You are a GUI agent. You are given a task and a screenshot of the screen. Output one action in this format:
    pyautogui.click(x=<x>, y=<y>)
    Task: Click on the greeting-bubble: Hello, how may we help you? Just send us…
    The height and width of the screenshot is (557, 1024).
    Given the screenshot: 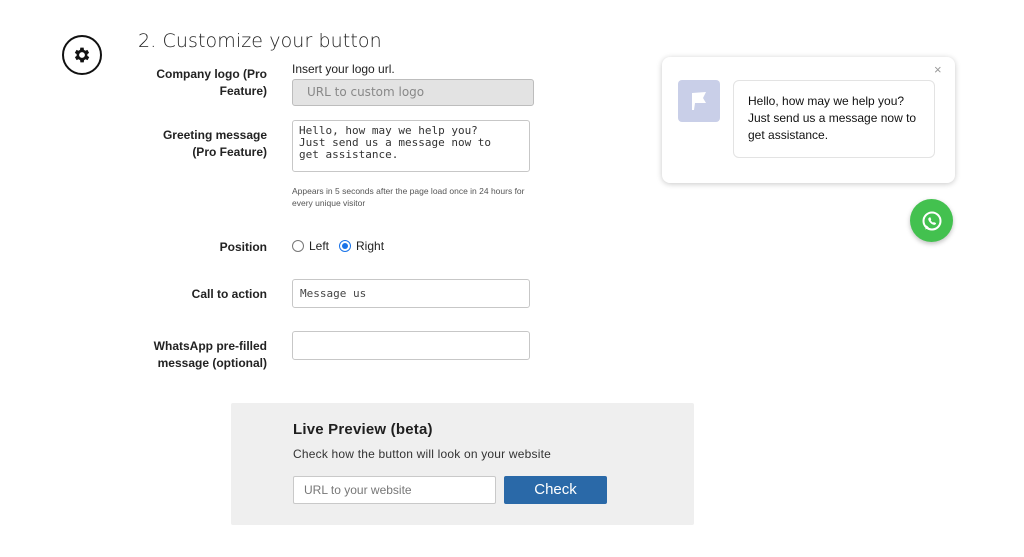 What is the action you would take?
    pyautogui.click(x=834, y=119)
    